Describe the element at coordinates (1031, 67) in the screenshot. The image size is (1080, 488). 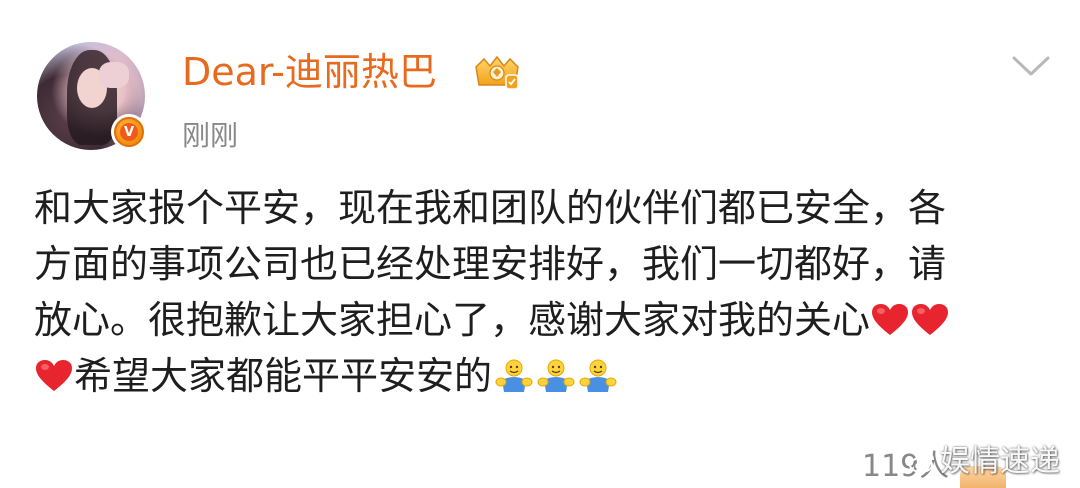
I see `chevron-down-icon` at that location.